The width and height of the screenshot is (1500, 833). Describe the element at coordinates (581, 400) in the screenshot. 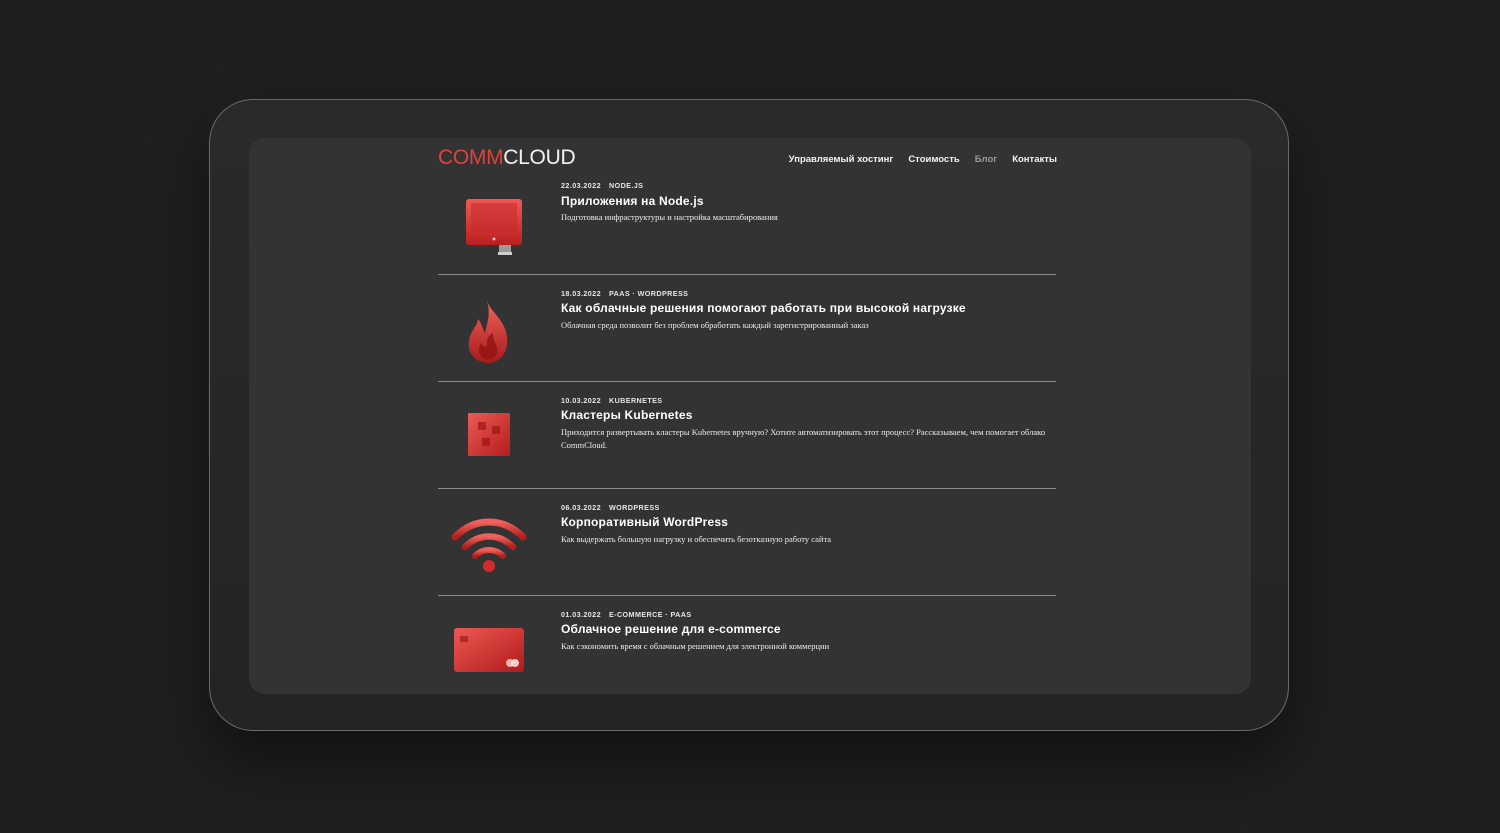

I see `post-date: 10.03.2022` at that location.